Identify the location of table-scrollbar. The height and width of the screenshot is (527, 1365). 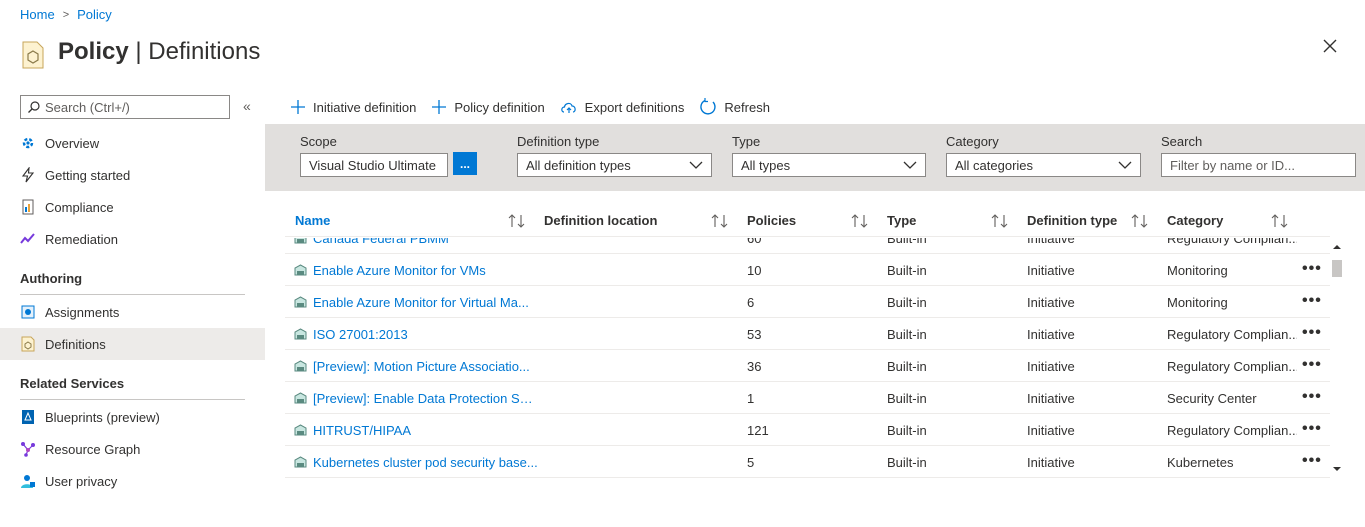
(1337, 358).